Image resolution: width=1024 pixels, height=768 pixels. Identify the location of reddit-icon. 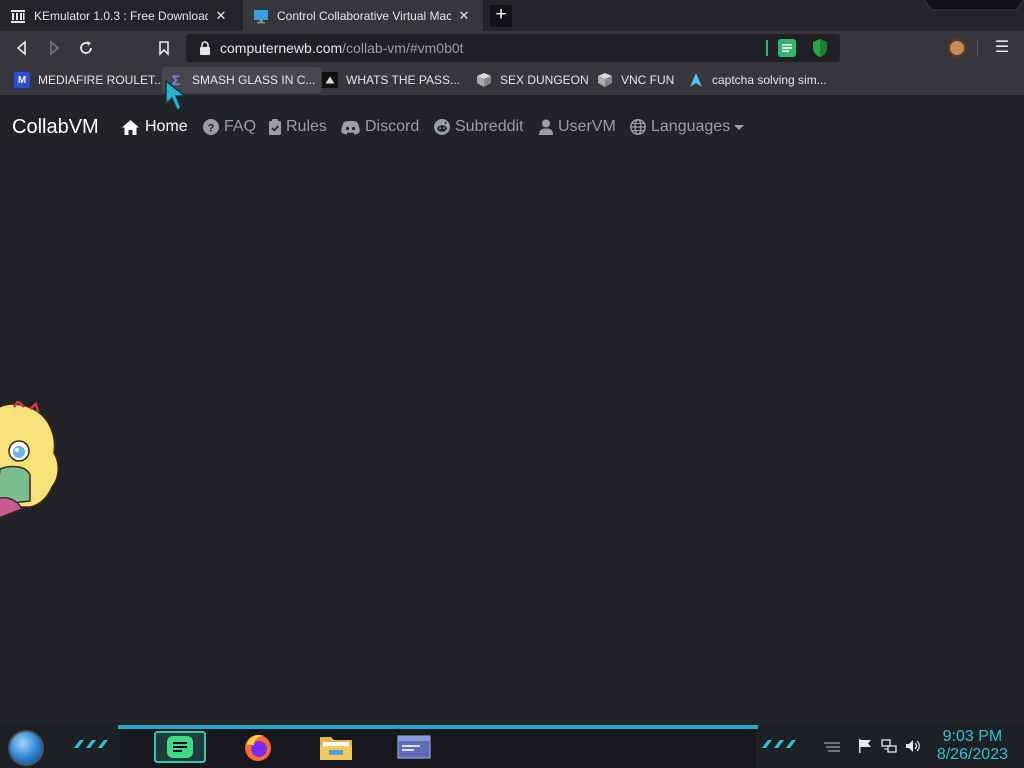
(442, 127).